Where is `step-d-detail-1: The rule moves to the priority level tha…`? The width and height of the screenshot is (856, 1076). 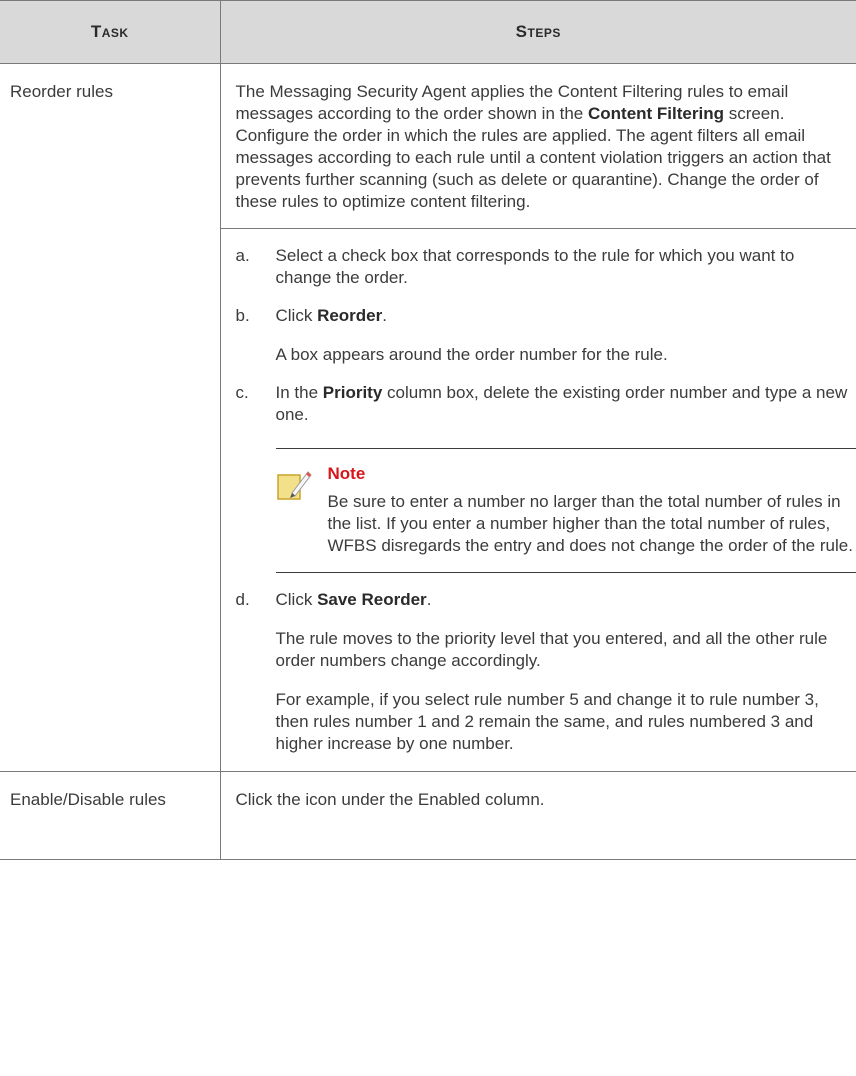
step-d-detail-1: The rule moves to the priority level tha… is located at coordinates (551, 649).